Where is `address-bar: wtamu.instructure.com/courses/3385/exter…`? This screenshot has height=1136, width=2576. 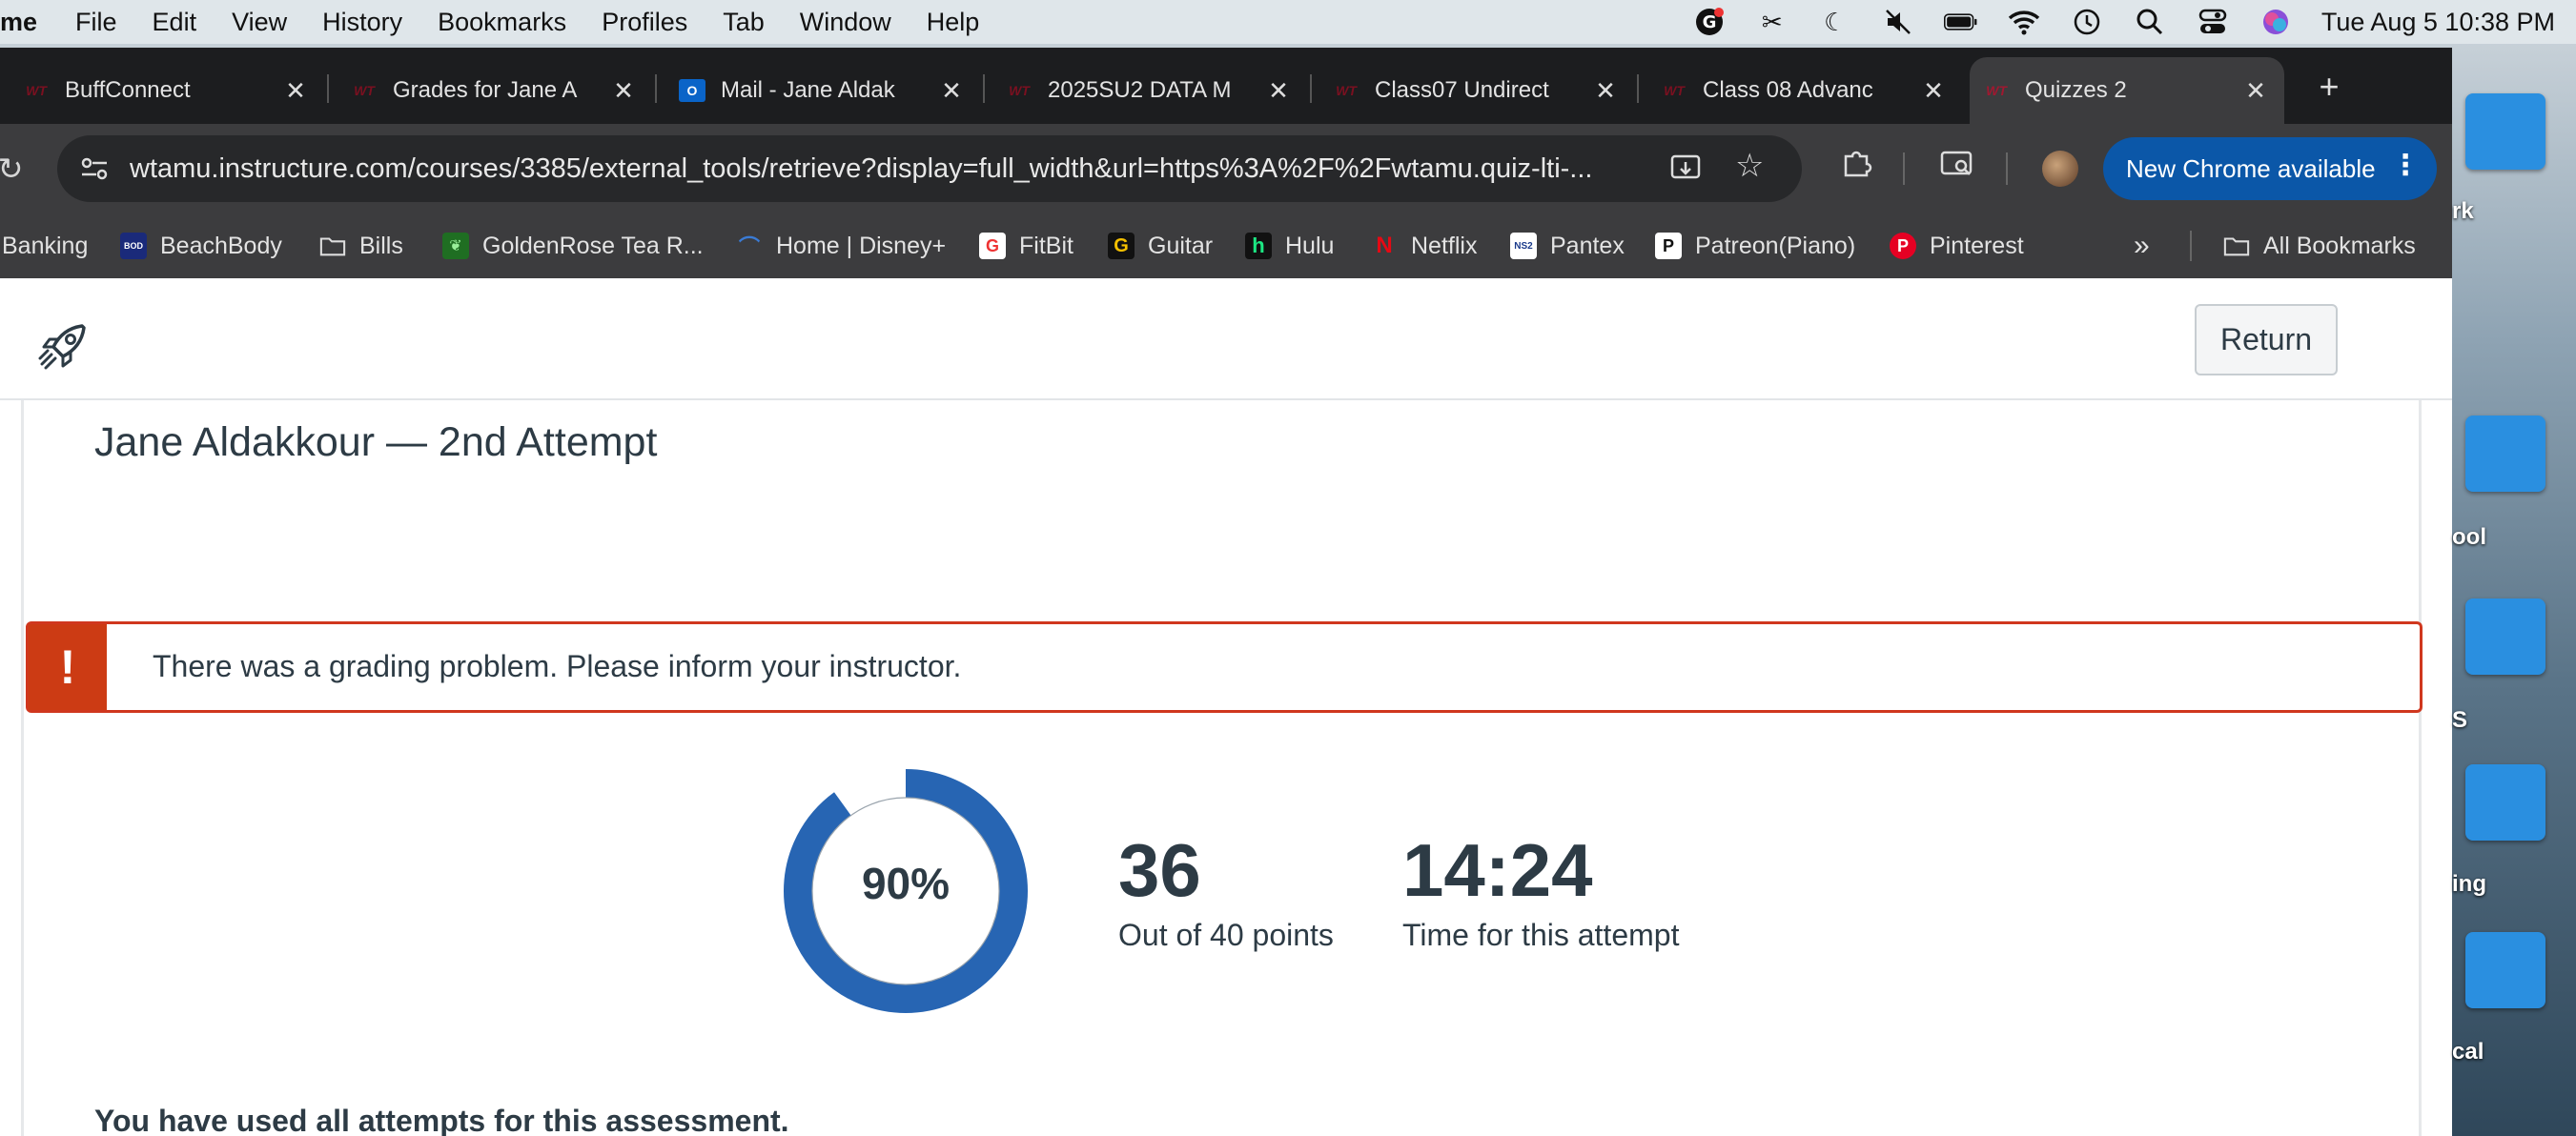 address-bar: wtamu.instructure.com/courses/3385/exter… is located at coordinates (930, 168).